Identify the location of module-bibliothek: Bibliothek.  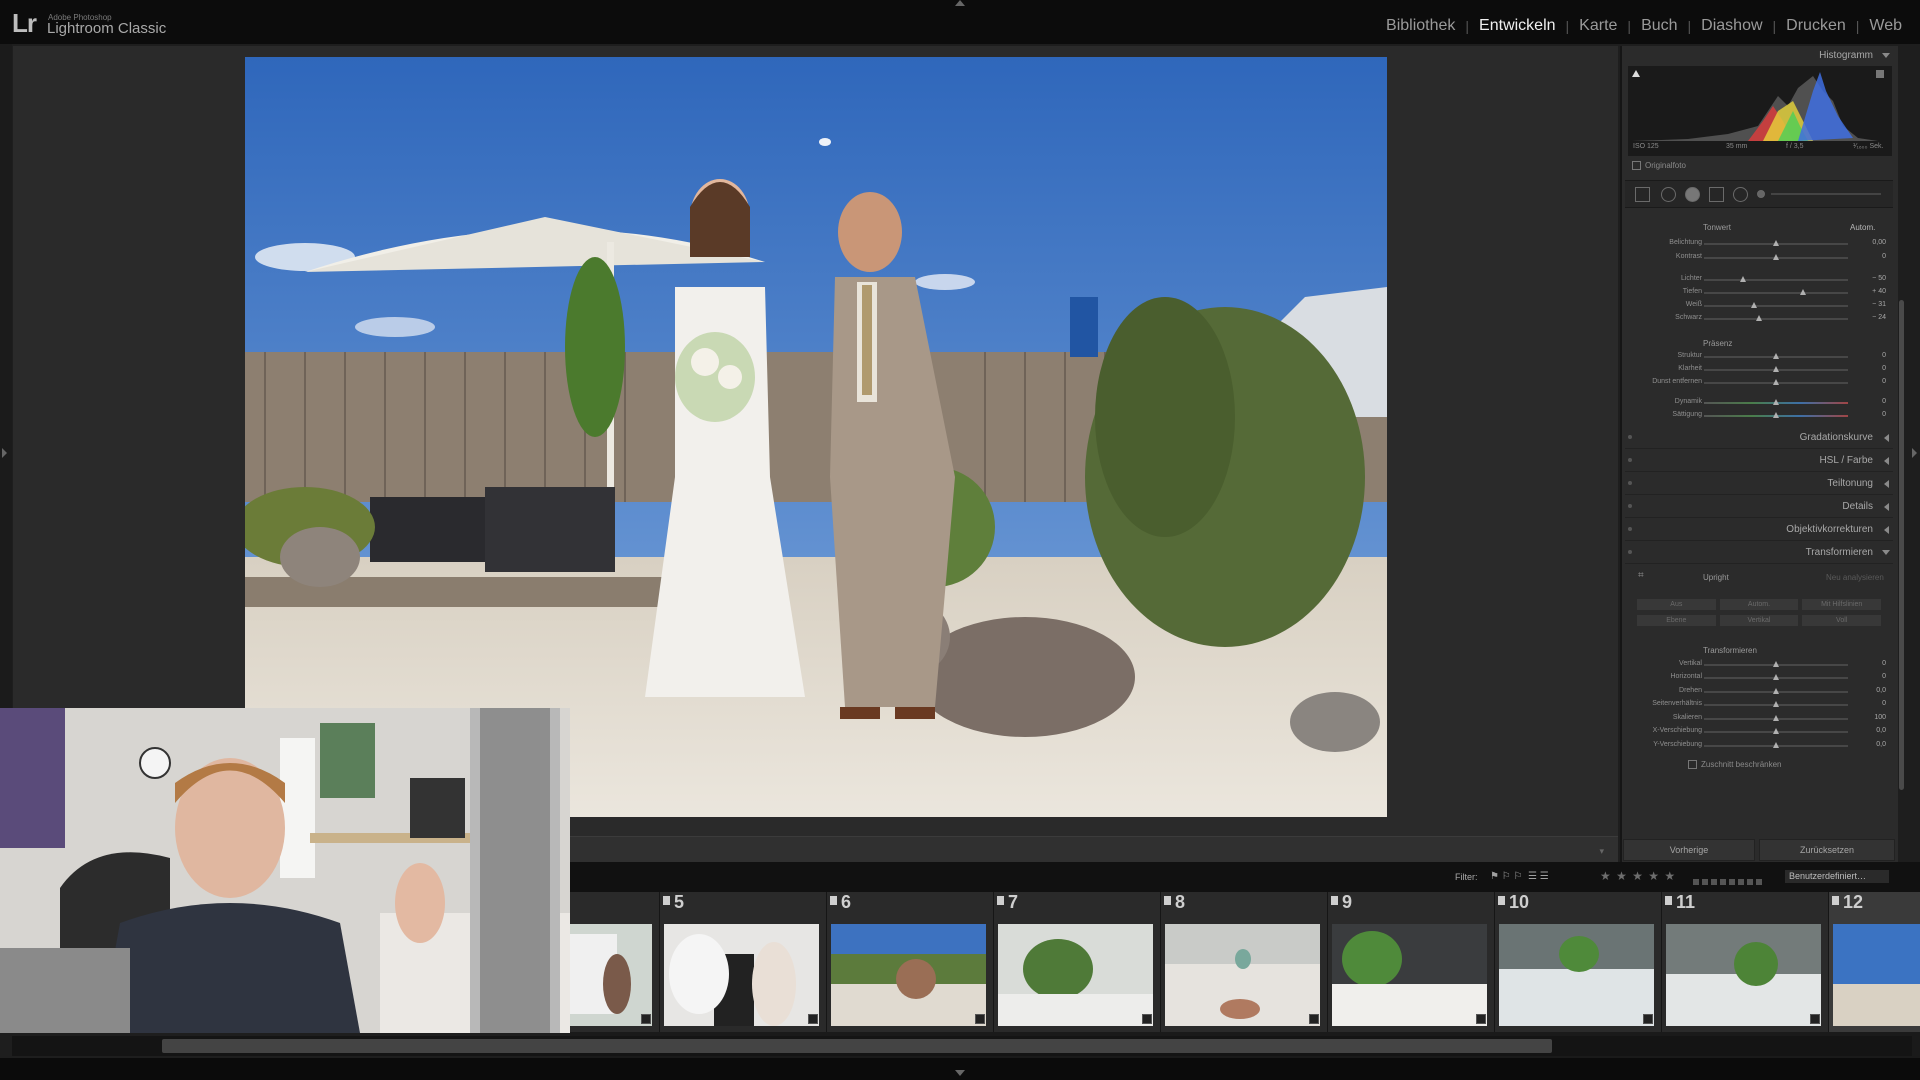
(1420, 26).